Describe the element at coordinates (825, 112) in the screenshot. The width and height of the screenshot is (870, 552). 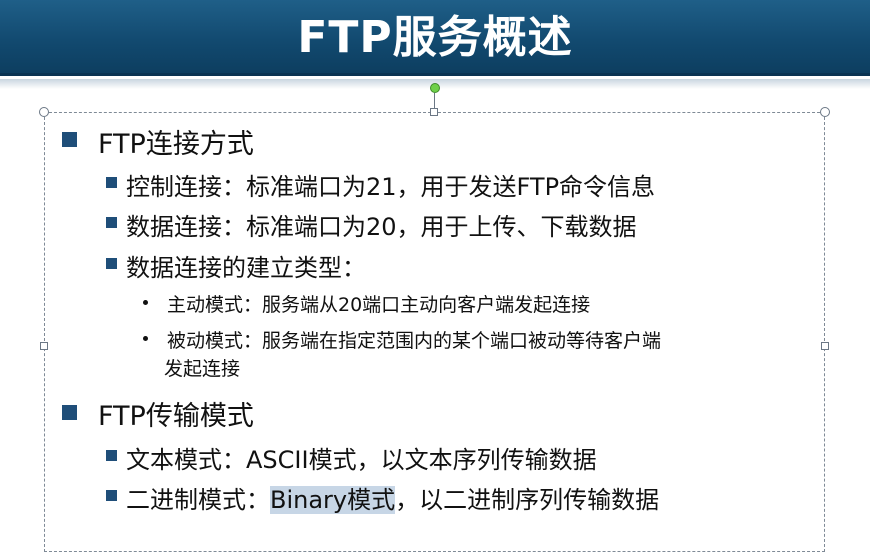
I see `resize-handle-top-right` at that location.